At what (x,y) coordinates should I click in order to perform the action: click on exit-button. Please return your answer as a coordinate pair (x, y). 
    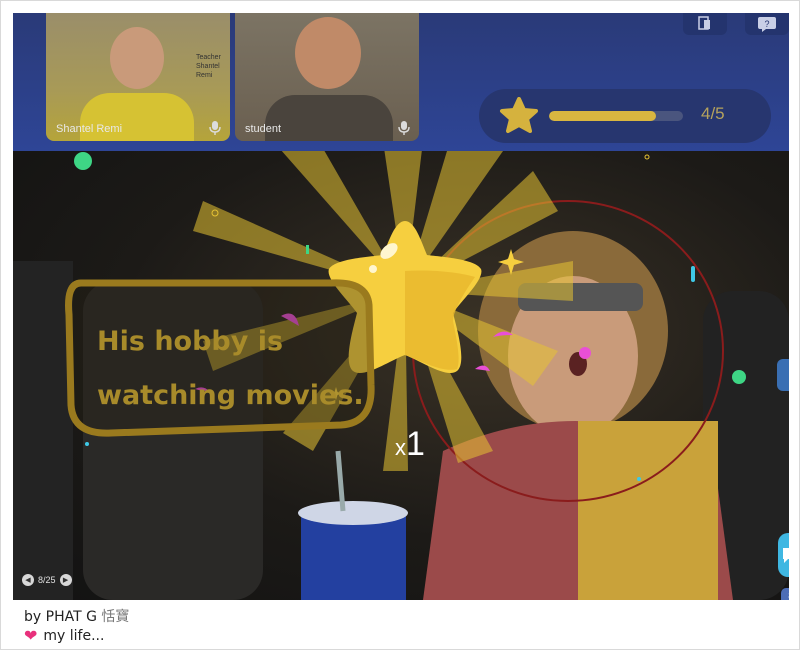
    Looking at the image, I should click on (705, 24).